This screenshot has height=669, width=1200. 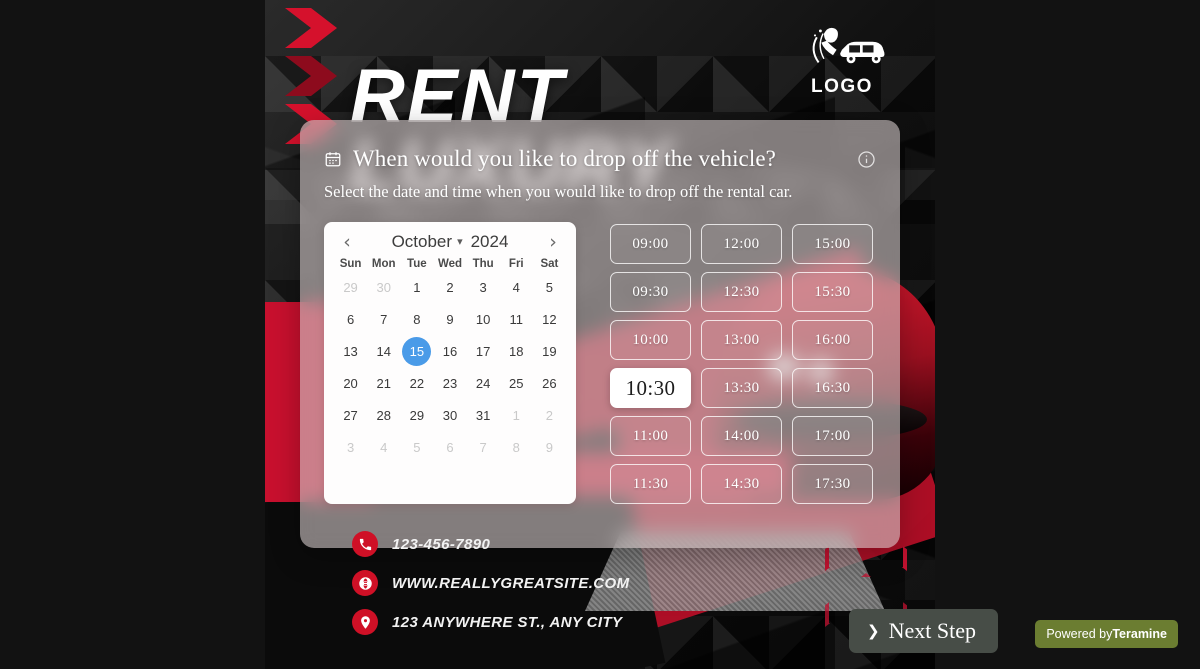 What do you see at coordinates (650, 484) in the screenshot?
I see `time-slot: 11:30` at bounding box center [650, 484].